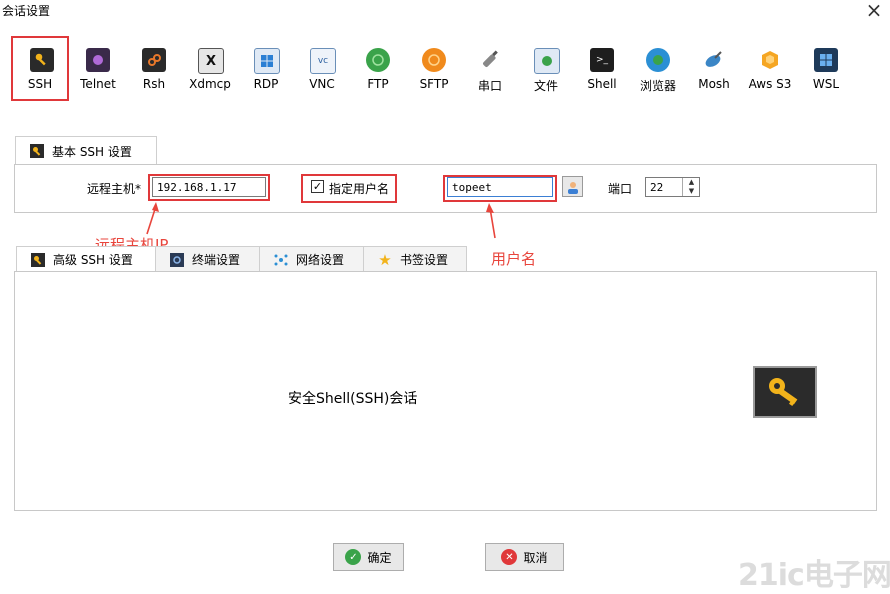 The height and width of the screenshot is (594, 890). I want to click on globe-icon, so click(378, 60).